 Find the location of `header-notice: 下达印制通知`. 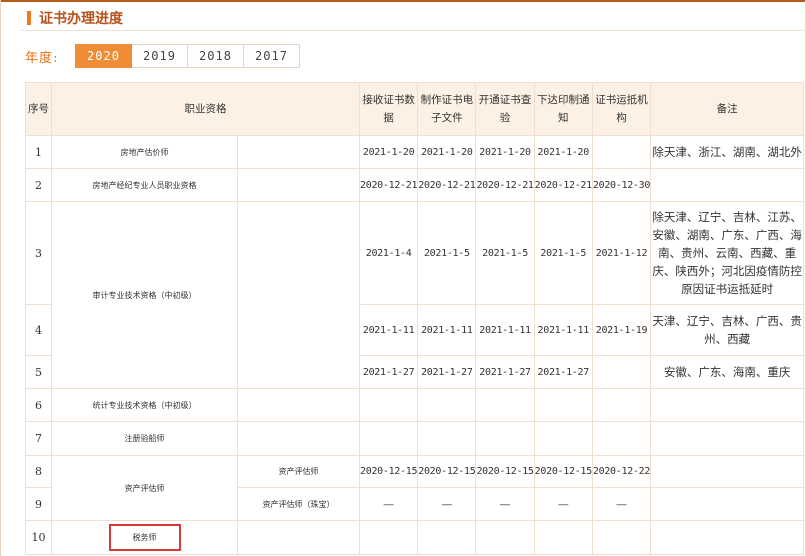

header-notice: 下达印制通知 is located at coordinates (563, 109).